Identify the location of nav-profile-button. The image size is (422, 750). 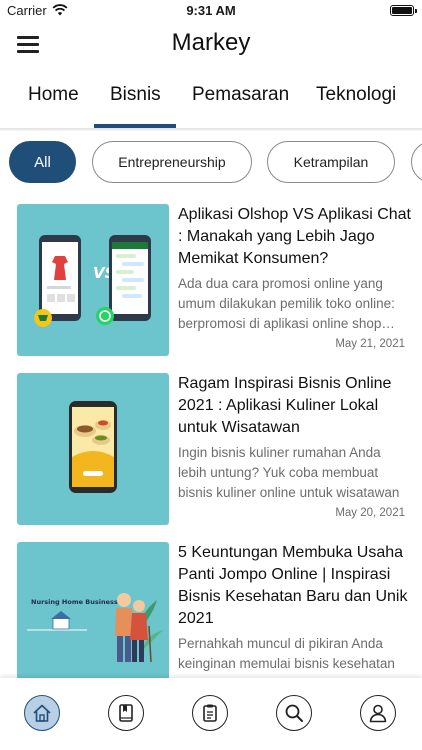
(378, 713).